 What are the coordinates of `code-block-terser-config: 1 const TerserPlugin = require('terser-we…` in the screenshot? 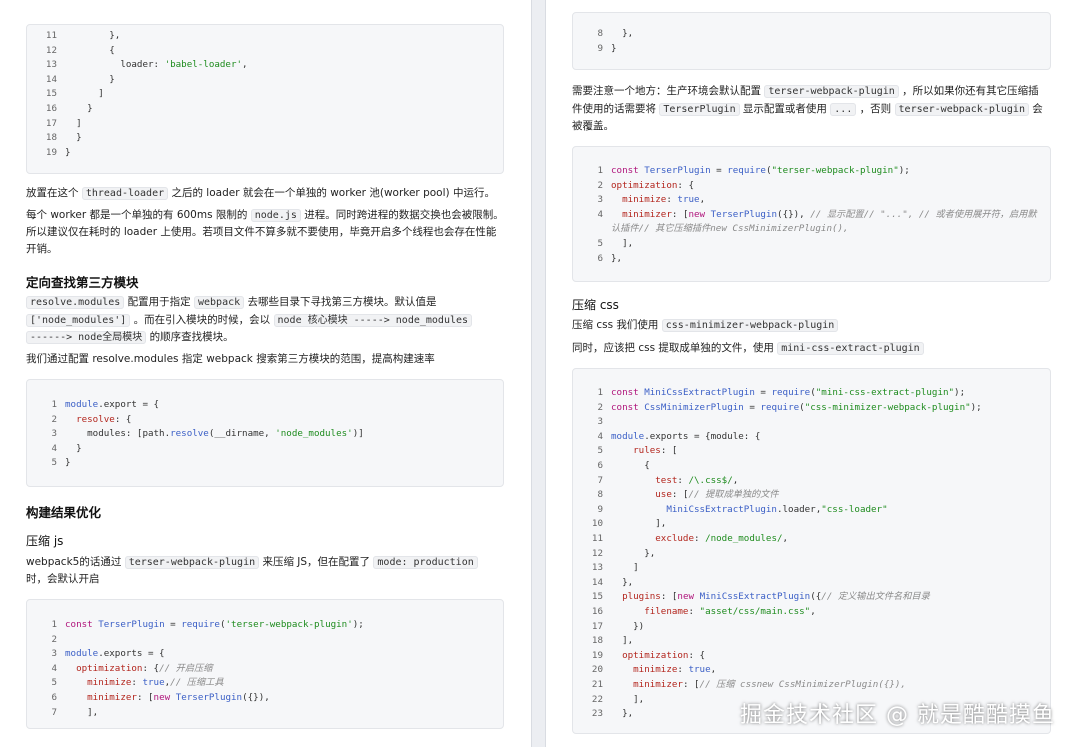 It's located at (265, 664).